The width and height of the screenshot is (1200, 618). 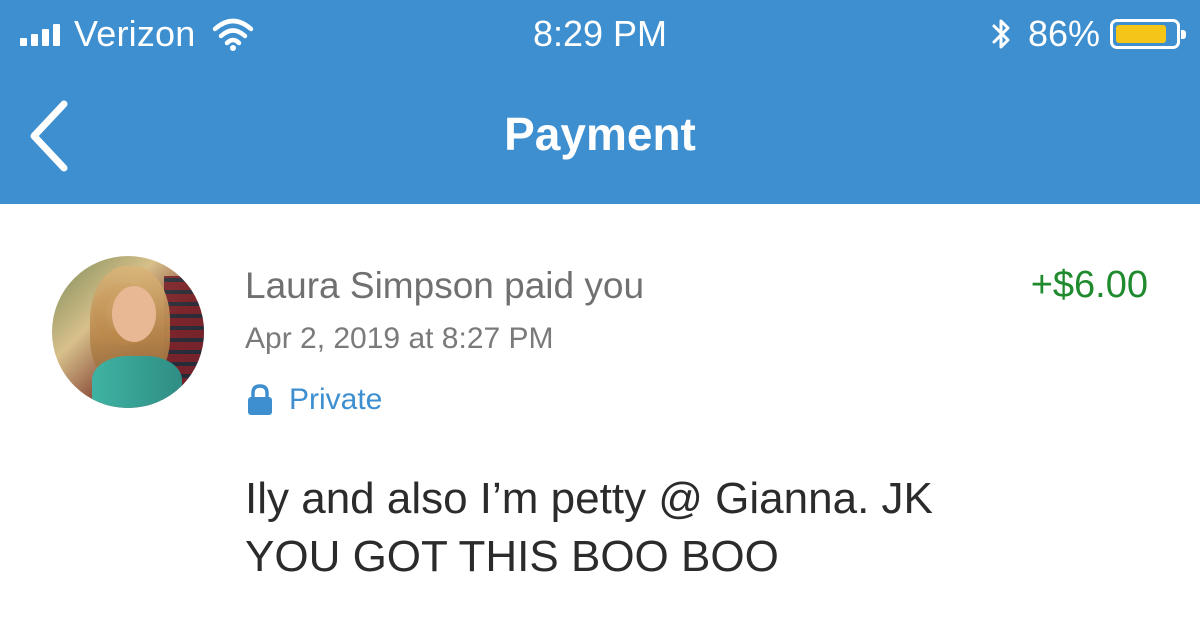 What do you see at coordinates (1089, 285) in the screenshot?
I see `payment-amount: +$6.00` at bounding box center [1089, 285].